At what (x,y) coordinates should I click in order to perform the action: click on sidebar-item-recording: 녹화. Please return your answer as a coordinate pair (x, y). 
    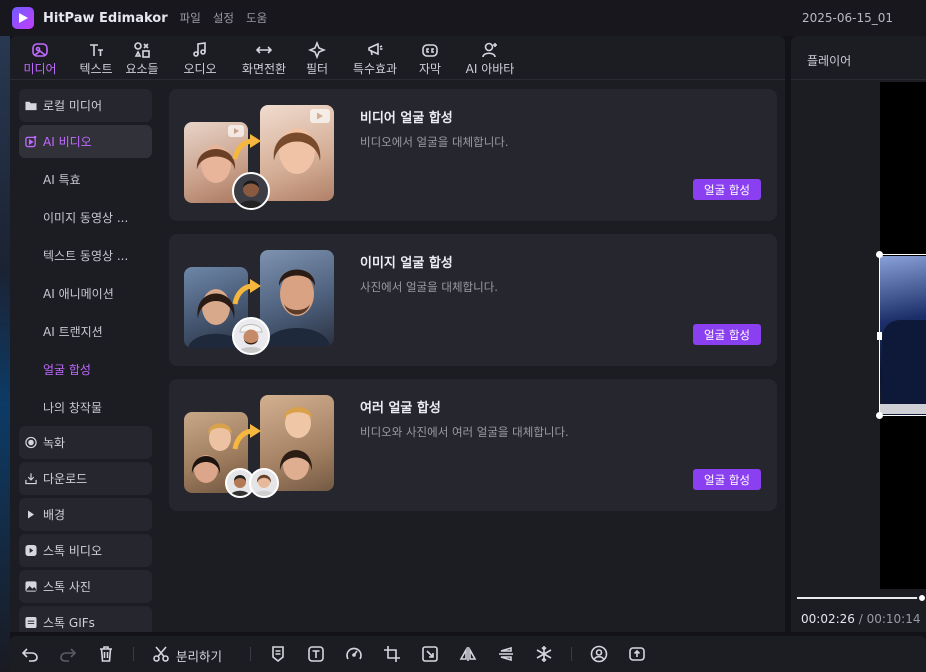
    Looking at the image, I should click on (85, 442).